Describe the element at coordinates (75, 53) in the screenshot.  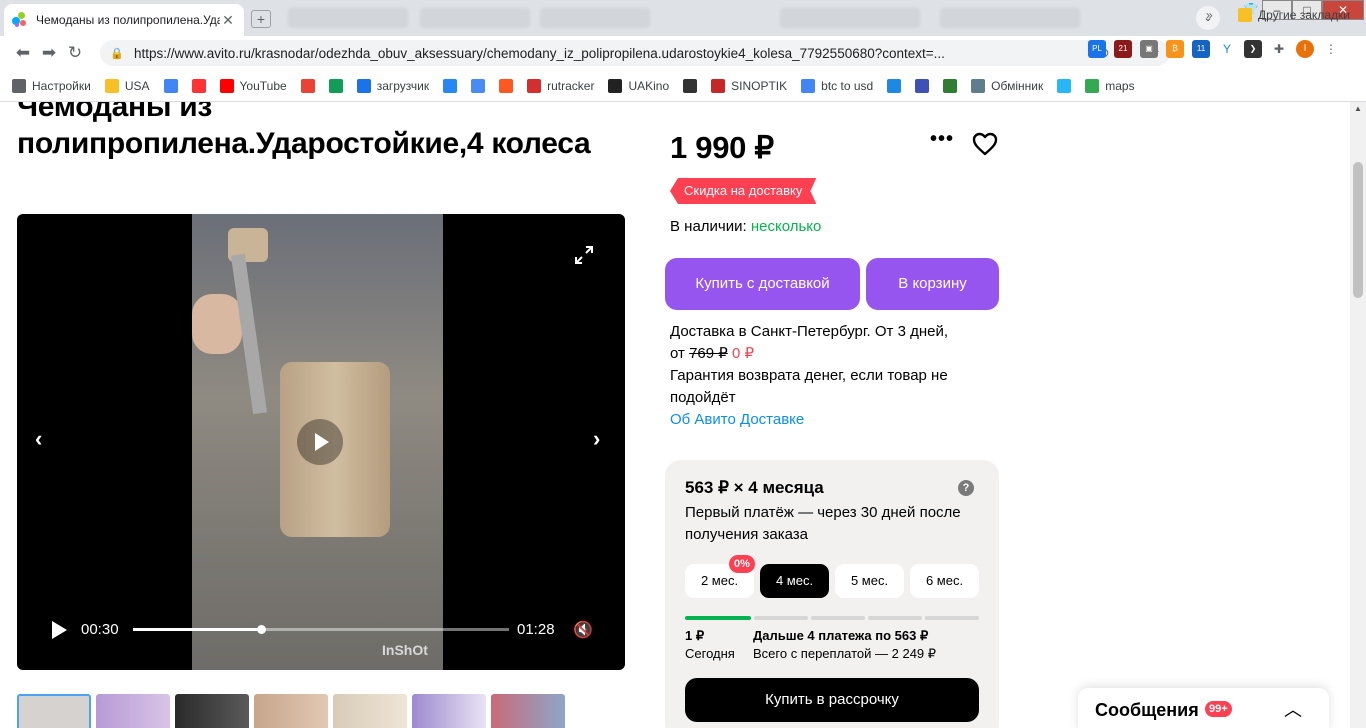
I see `reload-icon: ↻` at that location.